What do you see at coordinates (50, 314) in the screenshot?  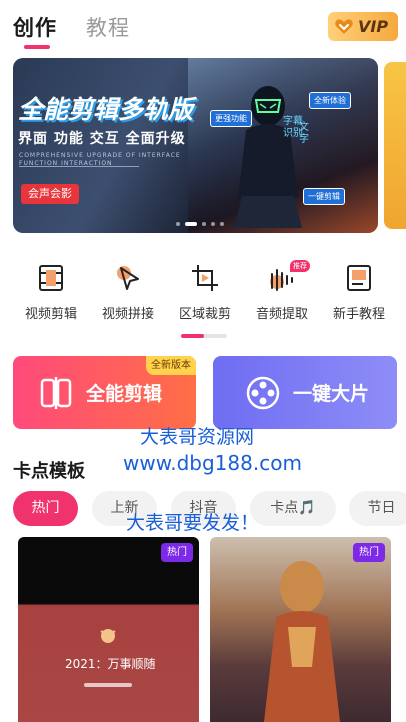 I see `tool-label: 视频剪辑` at bounding box center [50, 314].